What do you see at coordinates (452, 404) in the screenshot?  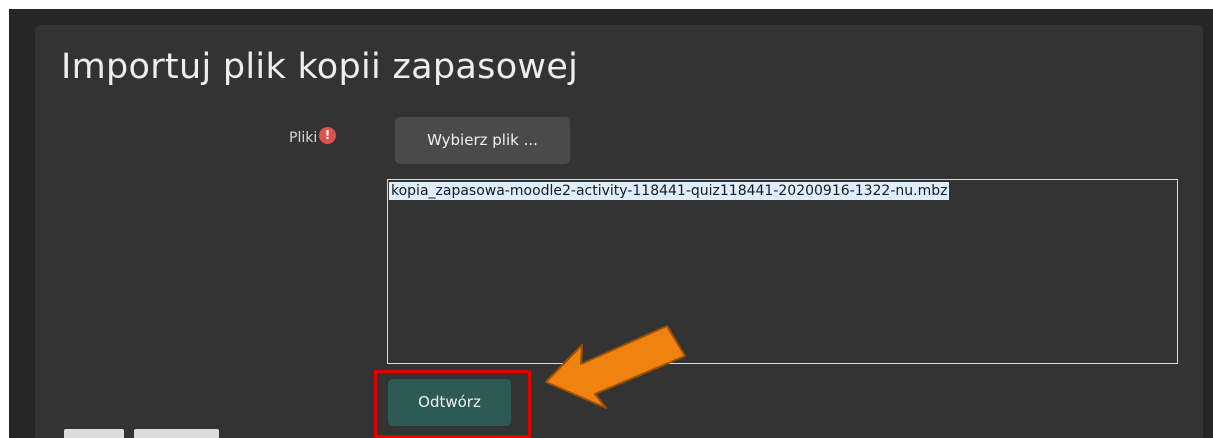 I see `highlight-box-annotation` at bounding box center [452, 404].